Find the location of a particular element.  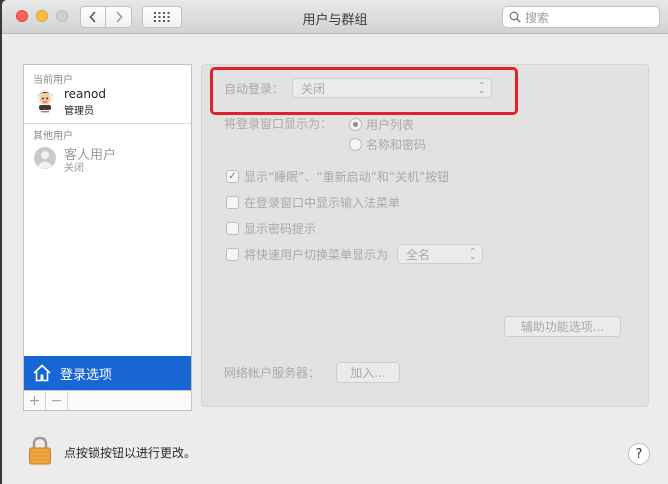

checkbox-label: 在登录窗口中显示输入法菜单 is located at coordinates (322, 203).